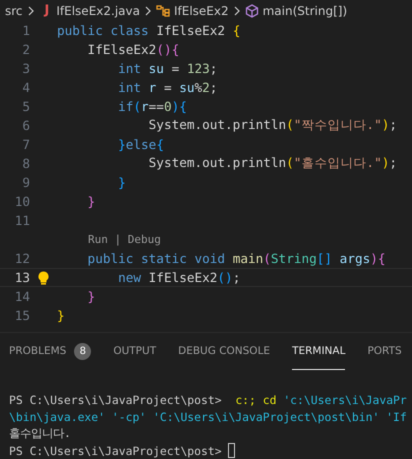  What do you see at coordinates (272, 163) in the screenshot?
I see `code-line: System.out.println("홀수입니다.");` at bounding box center [272, 163].